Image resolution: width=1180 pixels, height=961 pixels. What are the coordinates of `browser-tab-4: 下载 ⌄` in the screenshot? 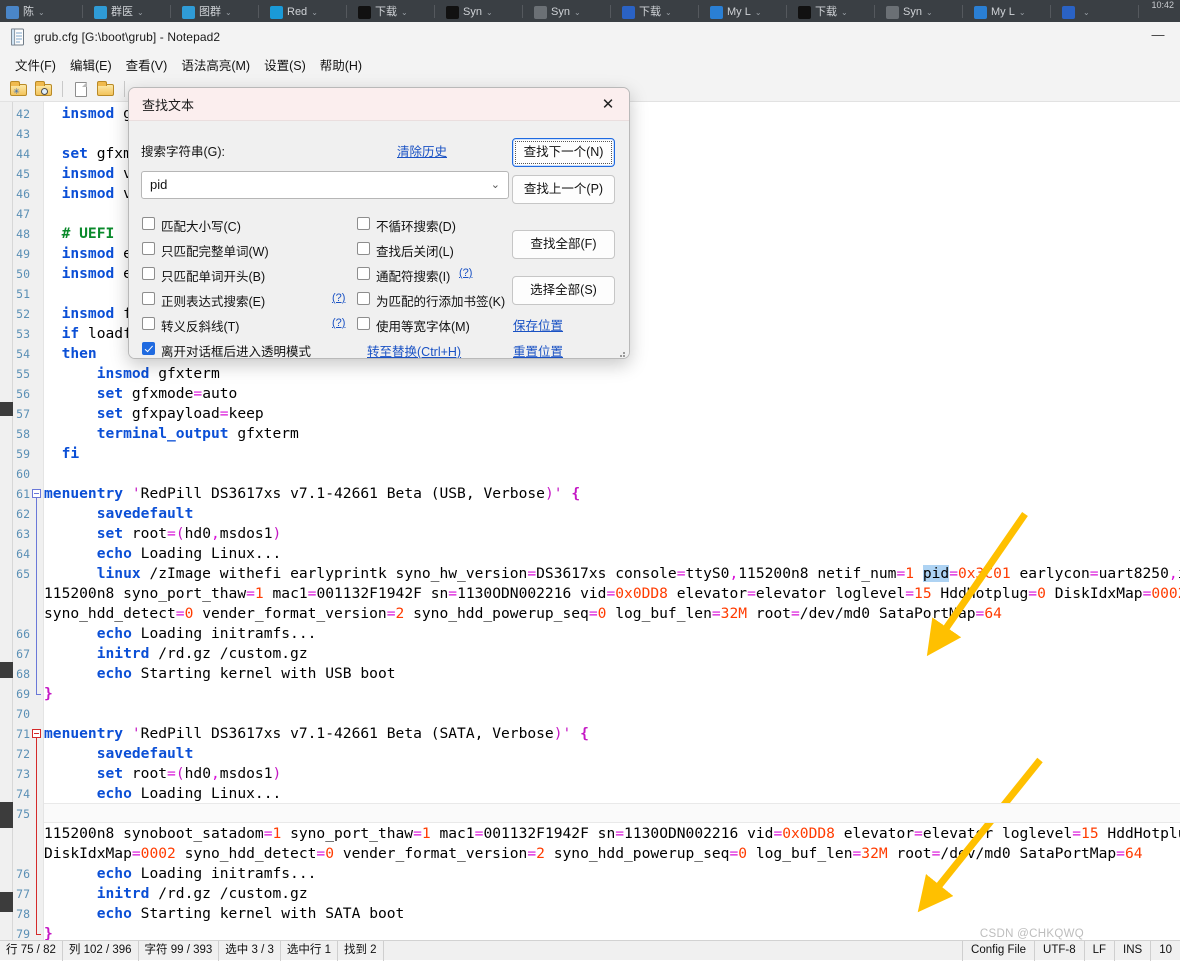 It's located at (383, 12).